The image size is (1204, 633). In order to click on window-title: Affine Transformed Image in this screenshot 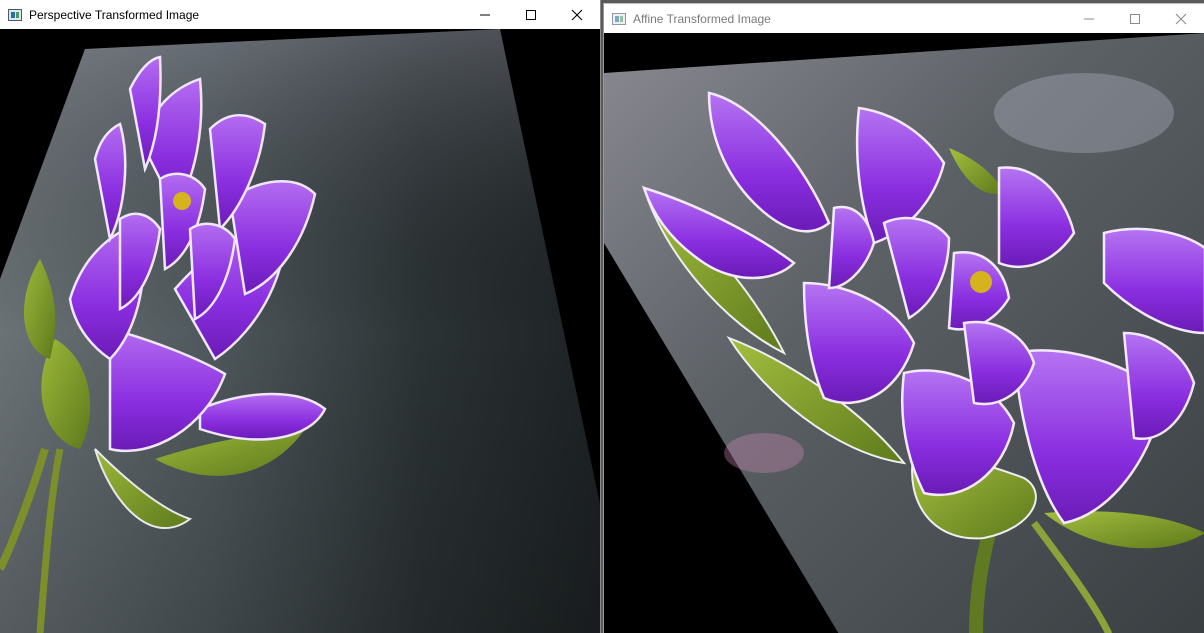, I will do `click(702, 18)`.